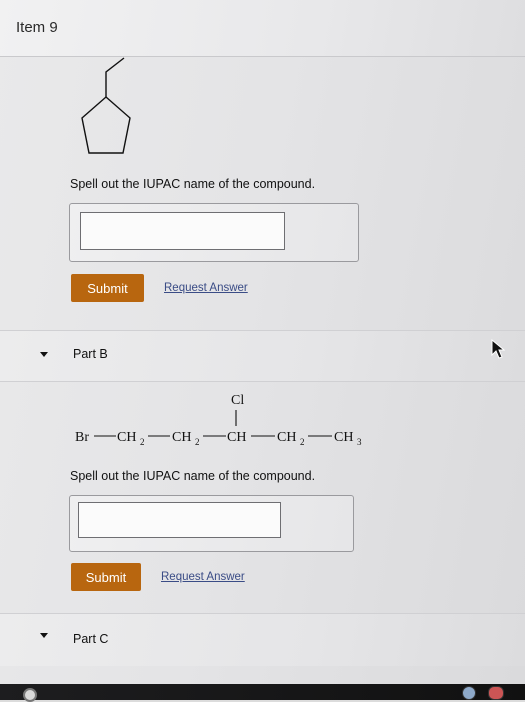  What do you see at coordinates (262, 28) in the screenshot?
I see `item-header: Item 9` at bounding box center [262, 28].